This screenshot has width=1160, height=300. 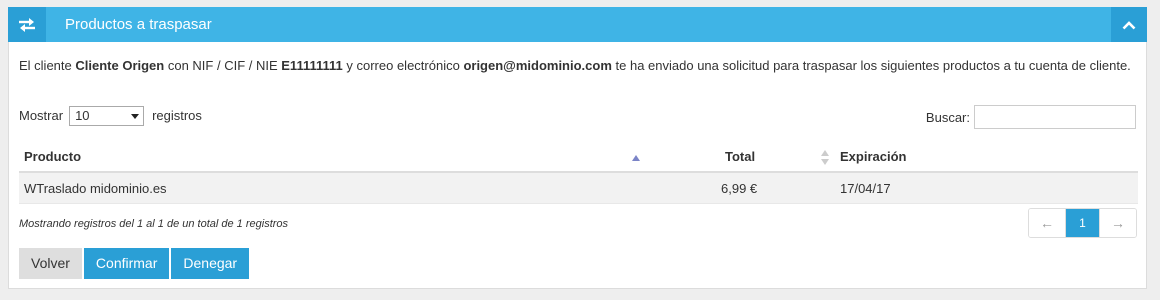 I want to click on back-button: Volver, so click(x=50, y=263).